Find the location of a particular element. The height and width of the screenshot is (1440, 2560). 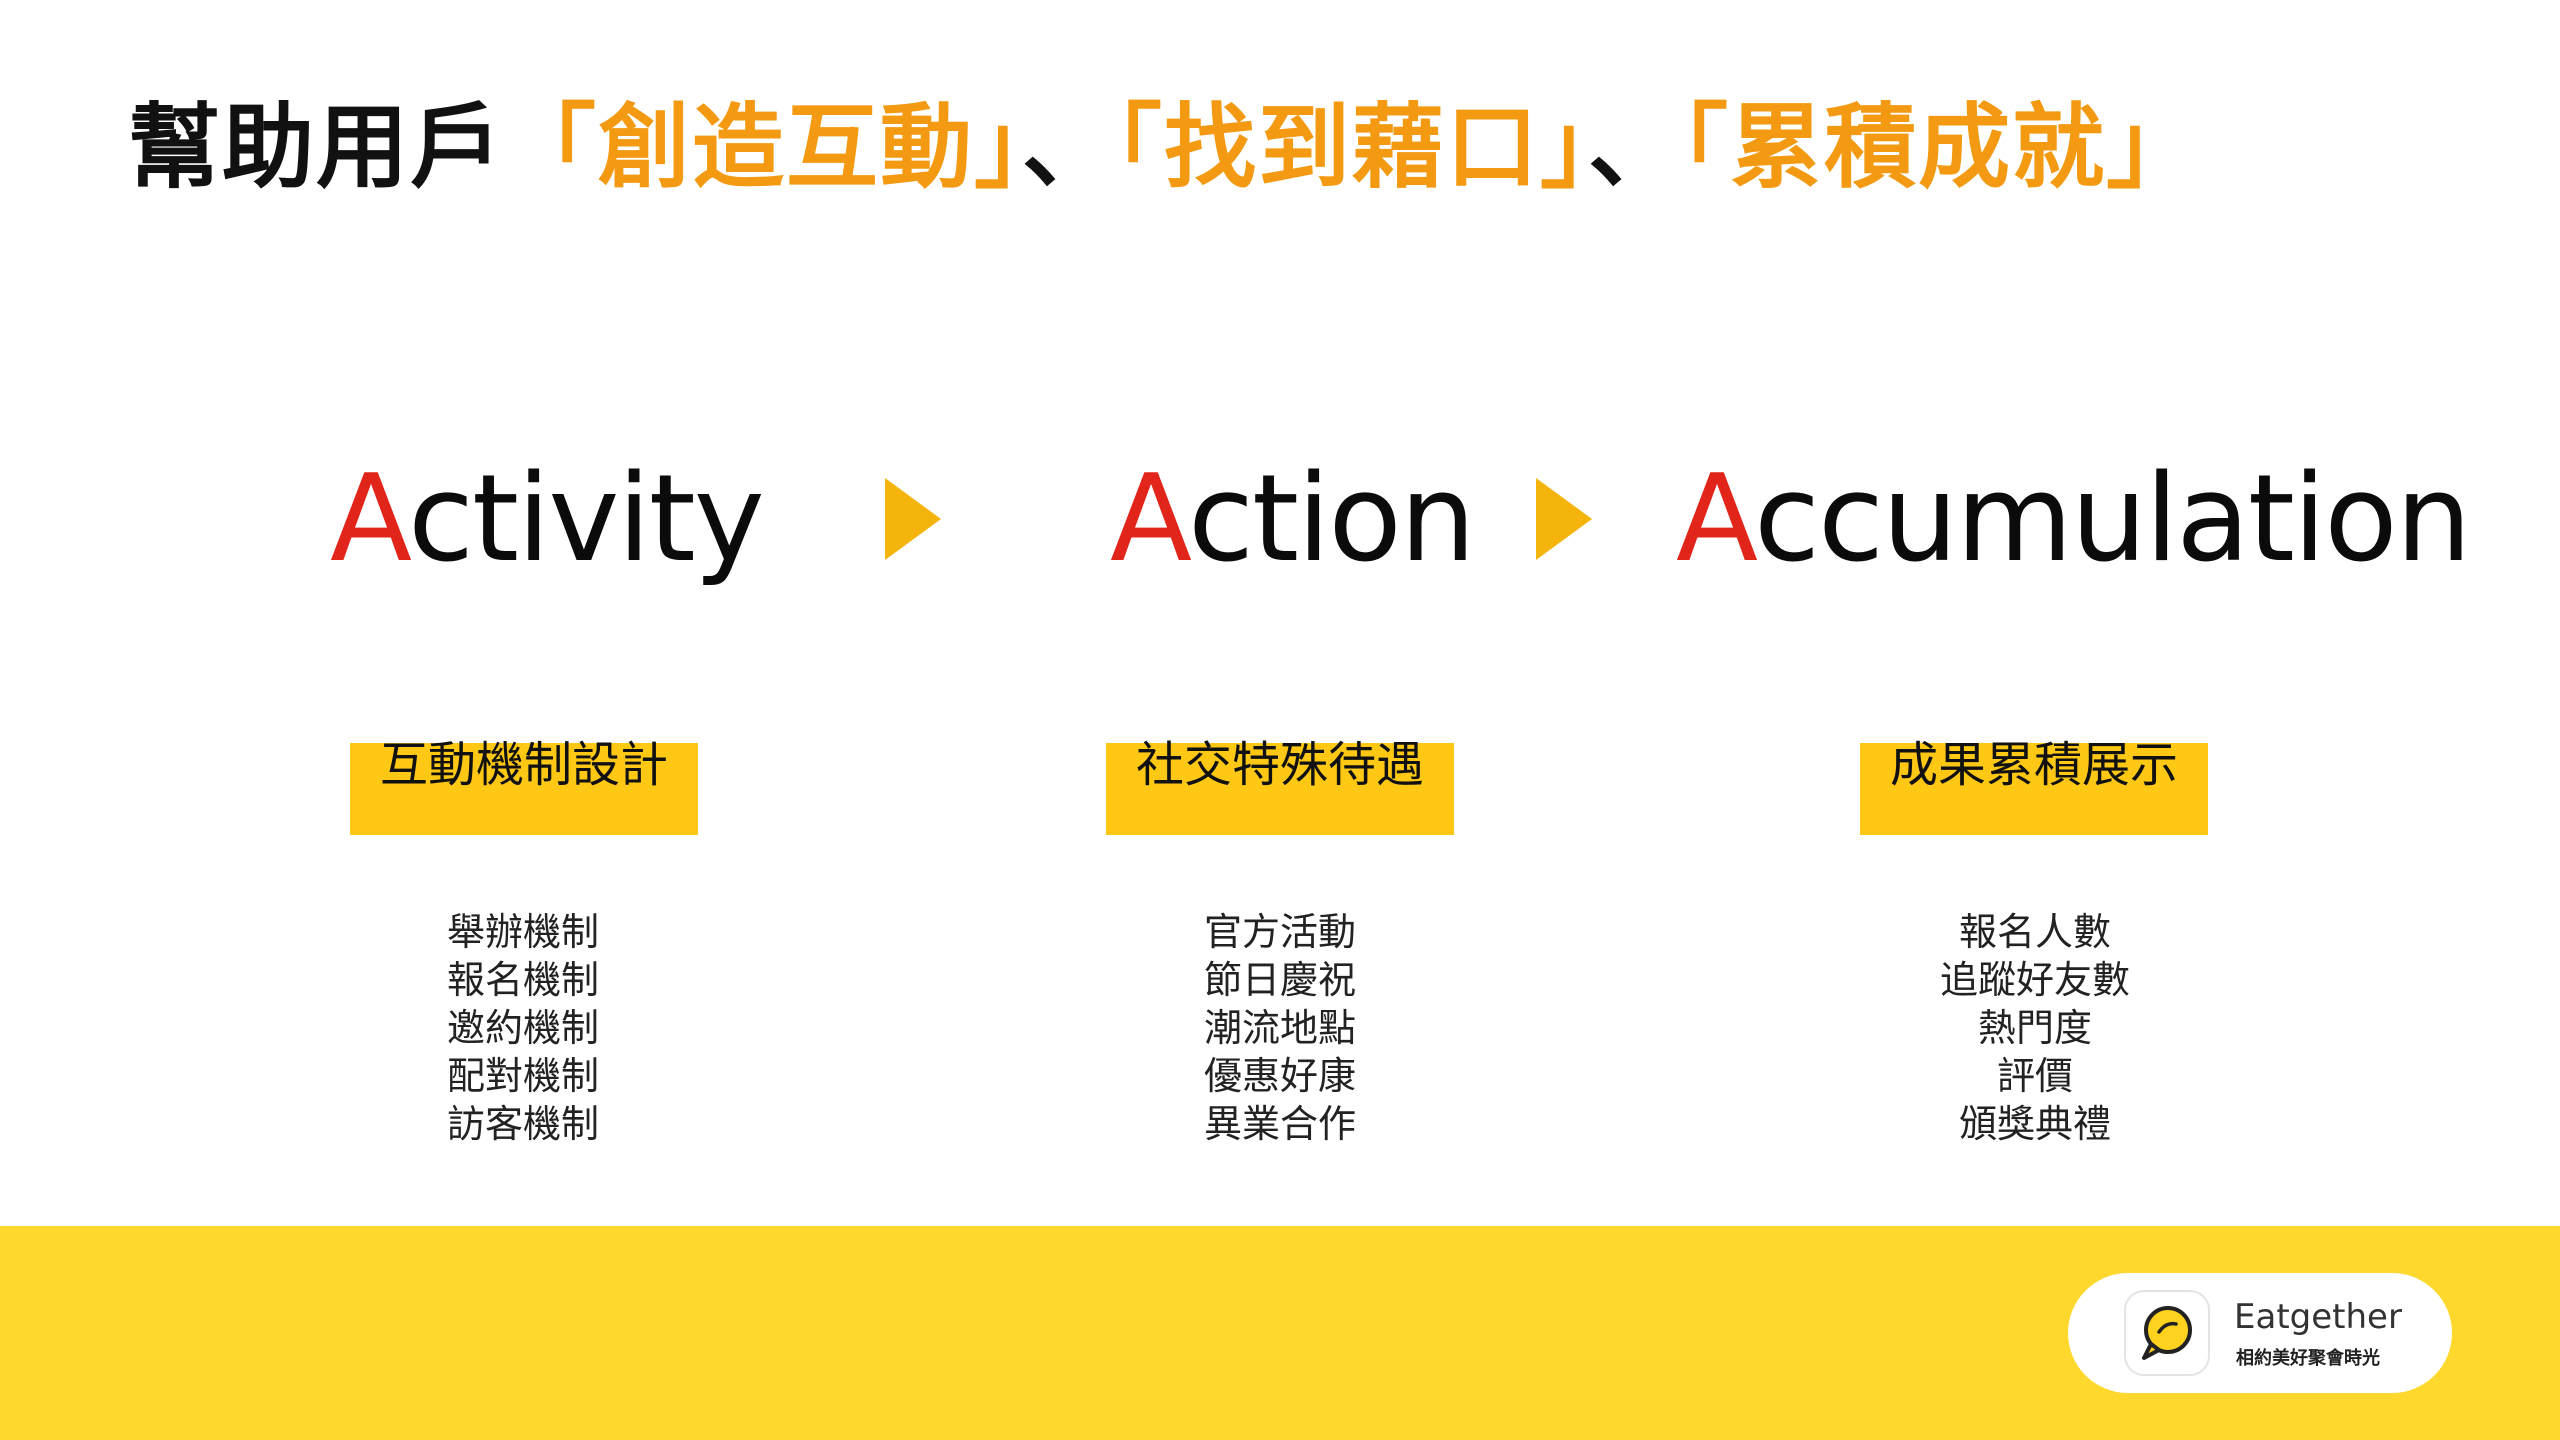

title-highlight-accumulate-achievement: 「累積成就」 is located at coordinates (1941, 147).